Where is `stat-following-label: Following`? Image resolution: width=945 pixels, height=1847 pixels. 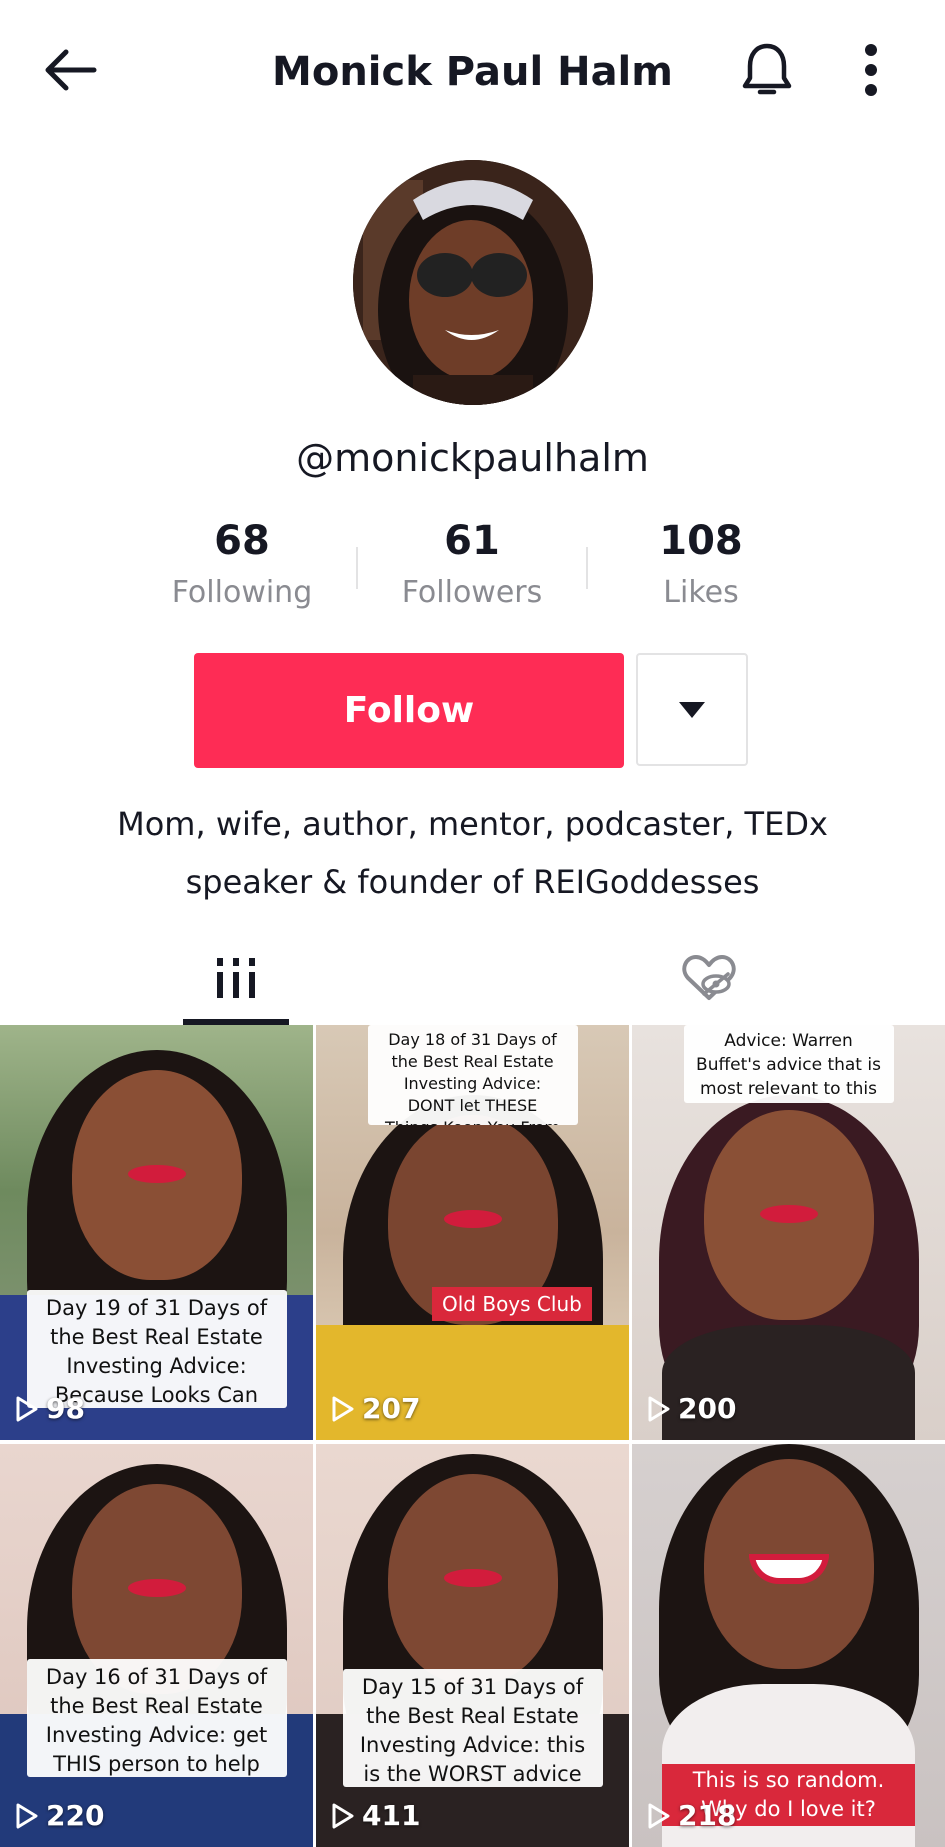 stat-following-label: Following is located at coordinates (242, 592).